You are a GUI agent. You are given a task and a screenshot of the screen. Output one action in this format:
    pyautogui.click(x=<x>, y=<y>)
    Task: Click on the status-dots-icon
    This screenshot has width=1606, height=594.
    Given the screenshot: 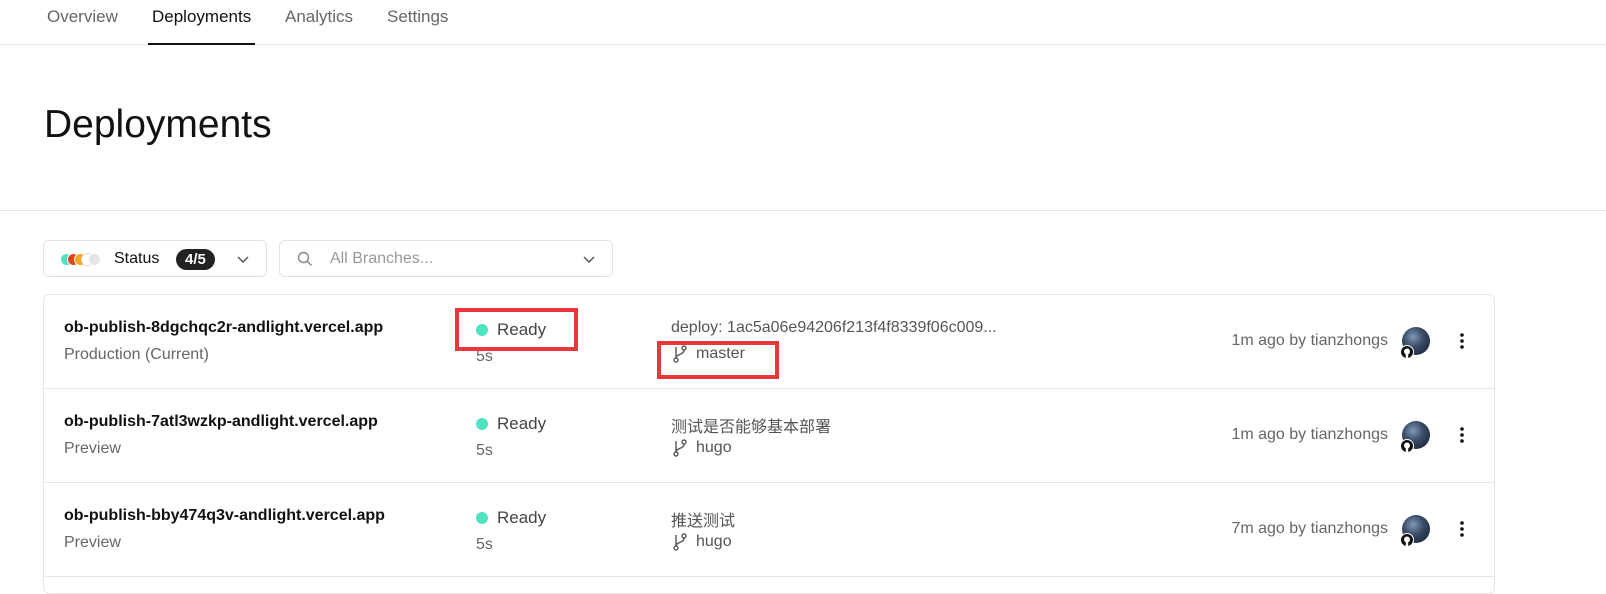 What is the action you would take?
    pyautogui.click(x=83, y=259)
    